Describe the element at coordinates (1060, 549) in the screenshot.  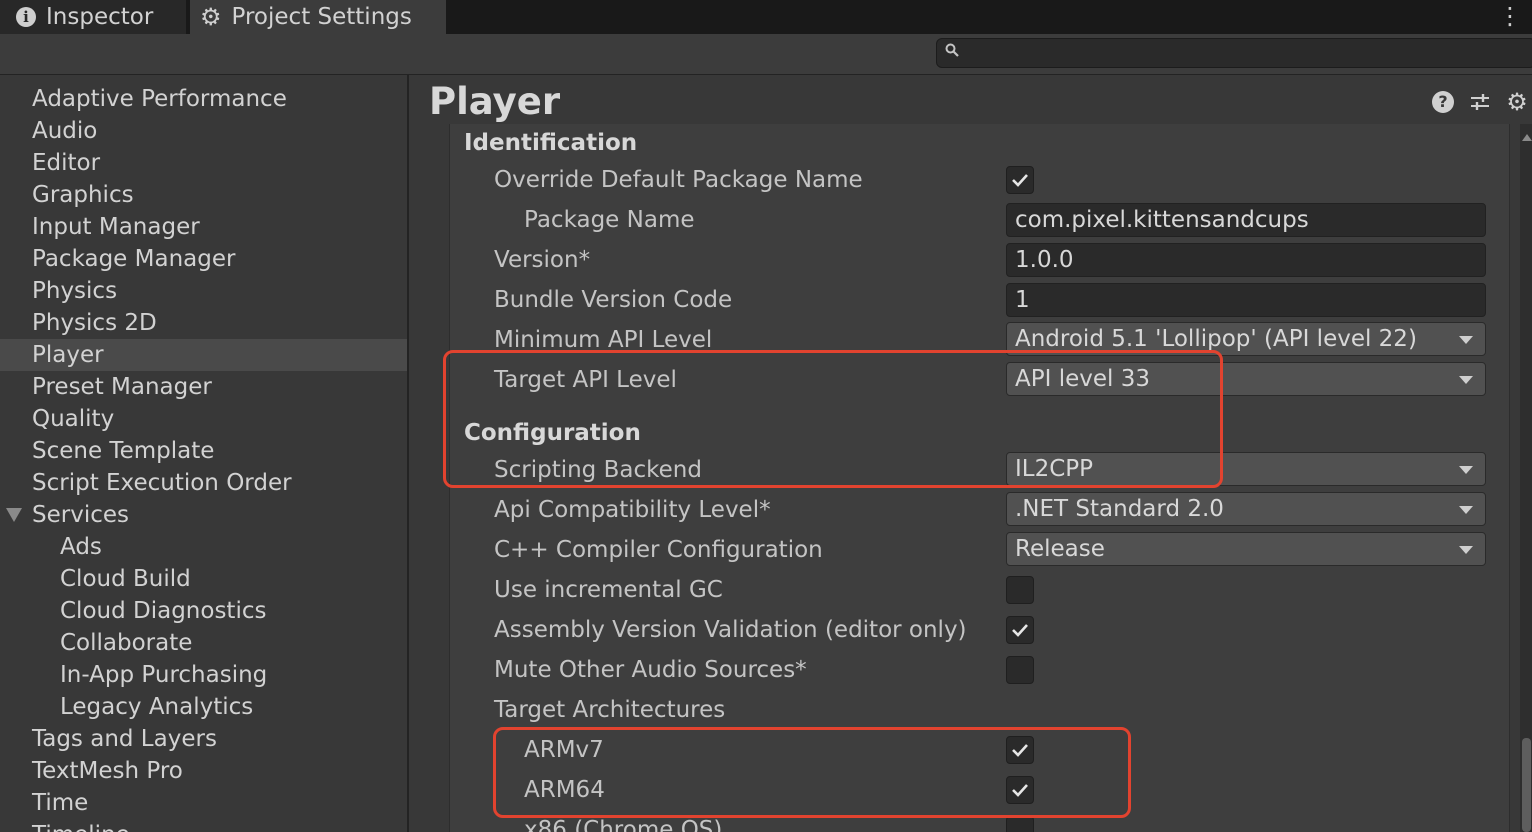
I see `cpp-compiler-configuration-value: Release` at that location.